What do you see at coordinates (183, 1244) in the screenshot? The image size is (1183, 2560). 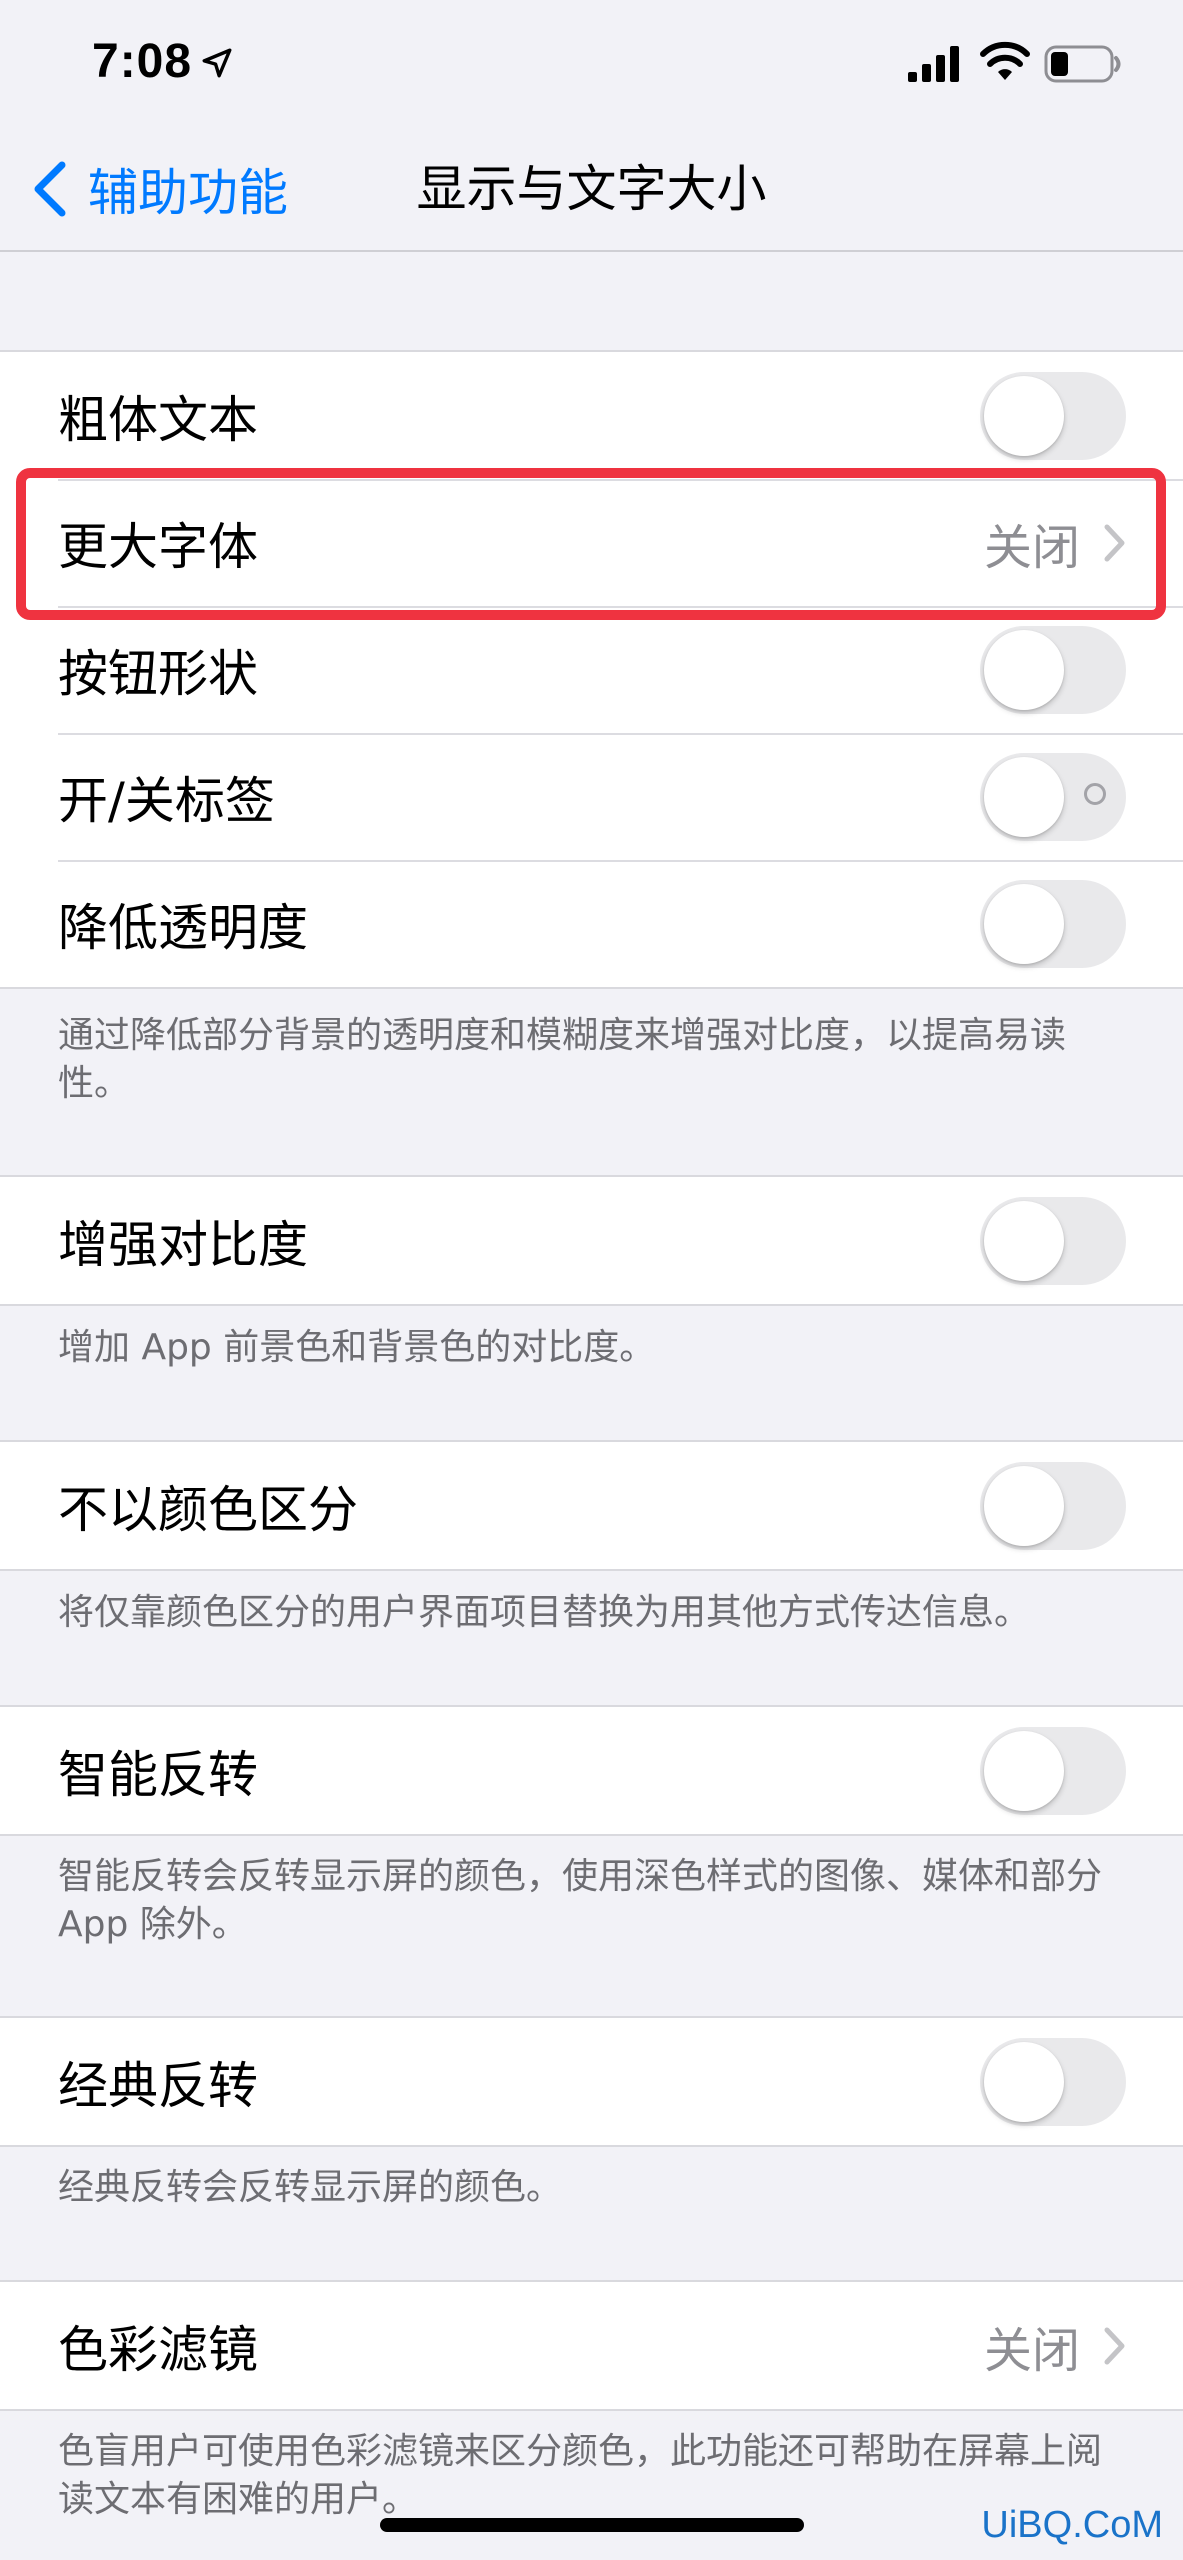 I see `increase-contrast-label: 增强对比度` at bounding box center [183, 1244].